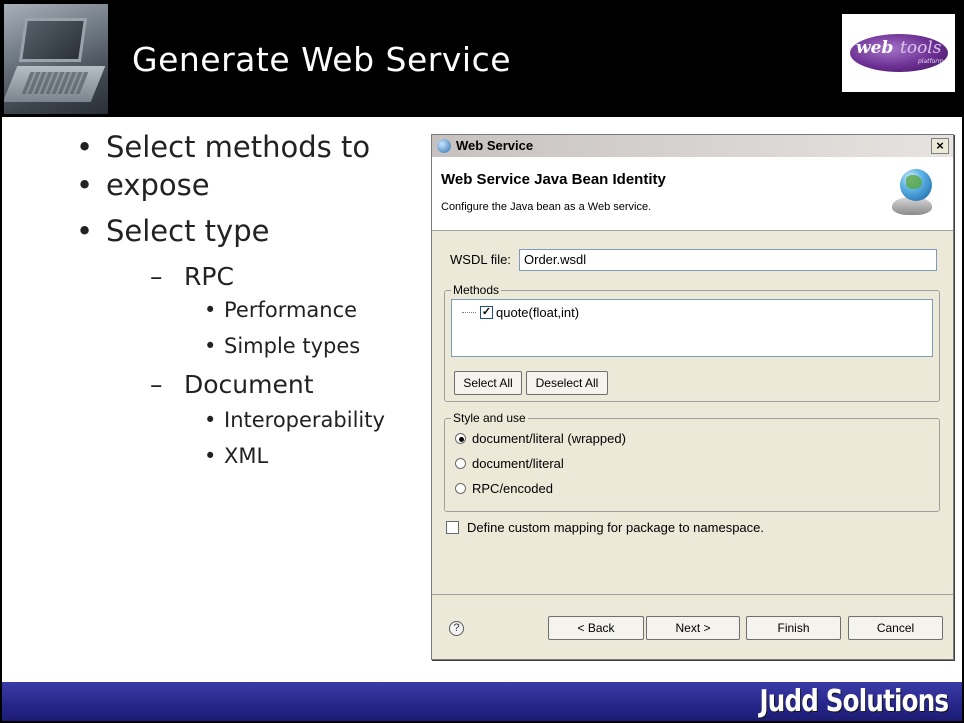 The image size is (964, 723). Describe the element at coordinates (173, 231) in the screenshot. I see `bullet-item: Select type` at that location.